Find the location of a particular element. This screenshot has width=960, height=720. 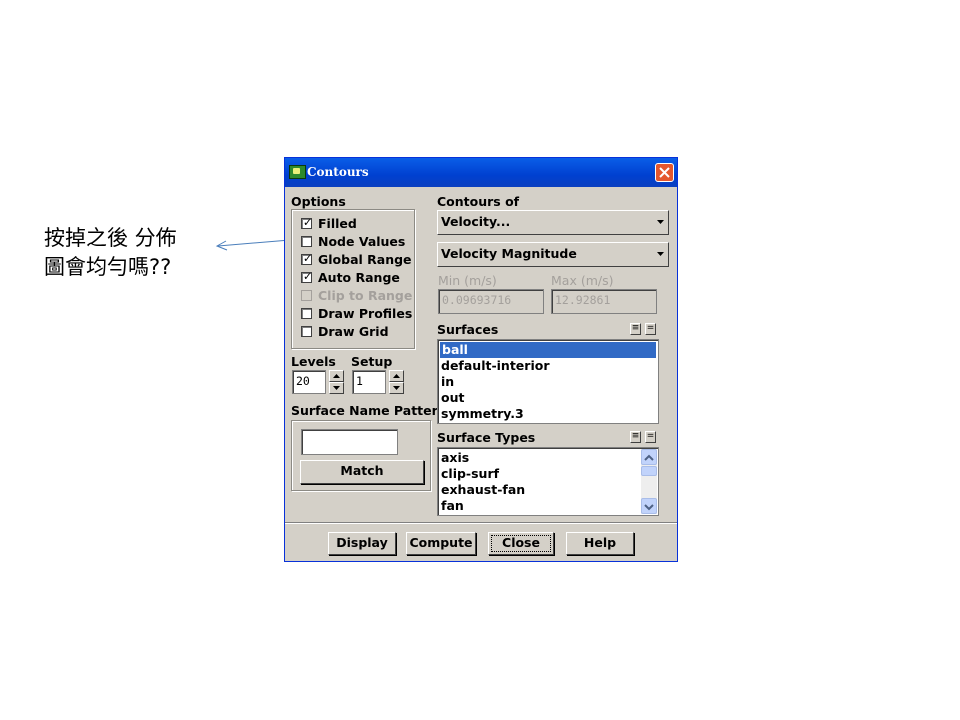

app-icon is located at coordinates (297, 172).